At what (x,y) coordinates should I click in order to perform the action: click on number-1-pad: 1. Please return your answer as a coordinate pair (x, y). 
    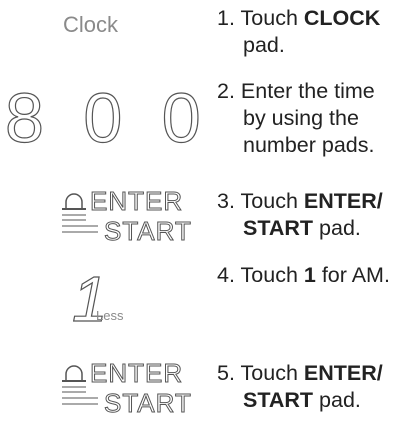
    Looking at the image, I should click on (89, 298).